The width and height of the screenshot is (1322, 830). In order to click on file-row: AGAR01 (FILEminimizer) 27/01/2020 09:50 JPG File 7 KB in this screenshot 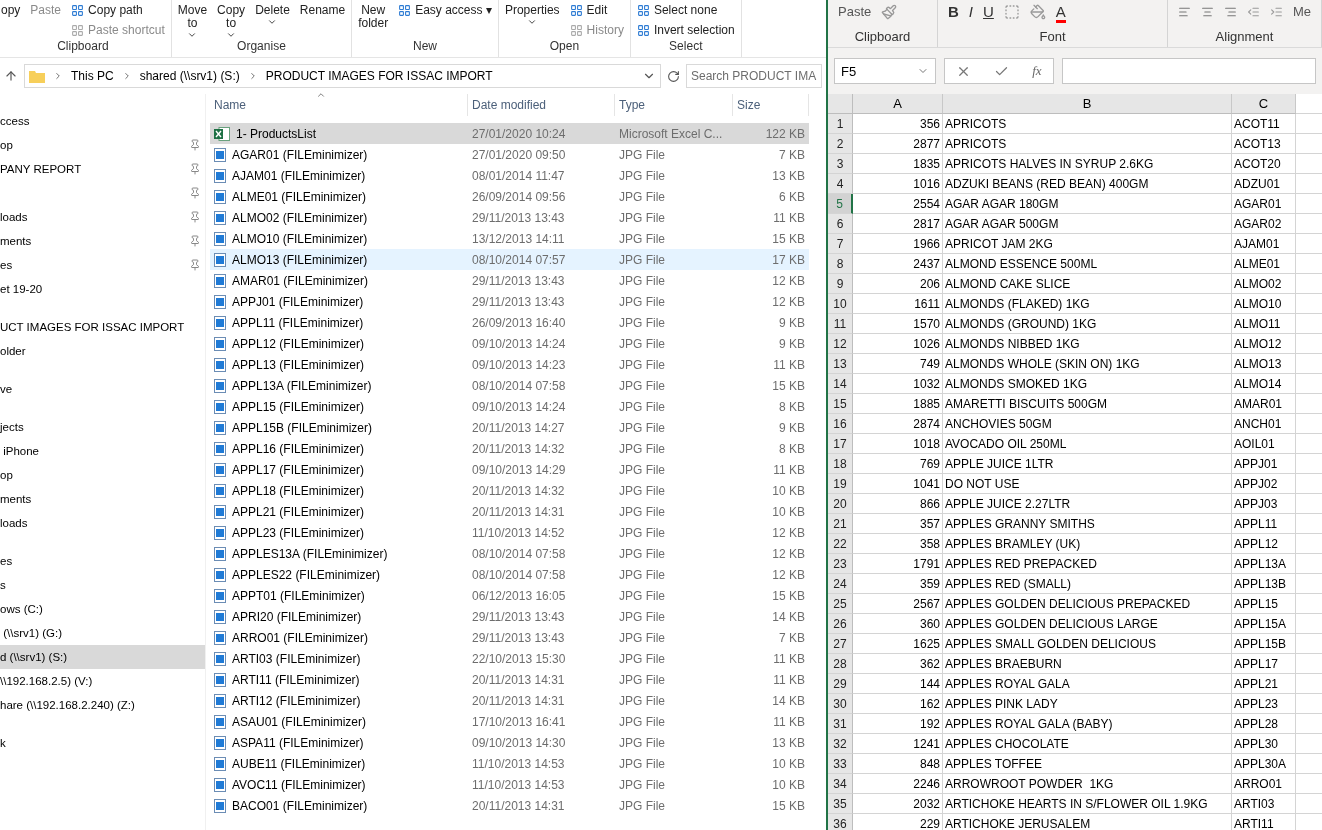, I will do `click(509, 154)`.